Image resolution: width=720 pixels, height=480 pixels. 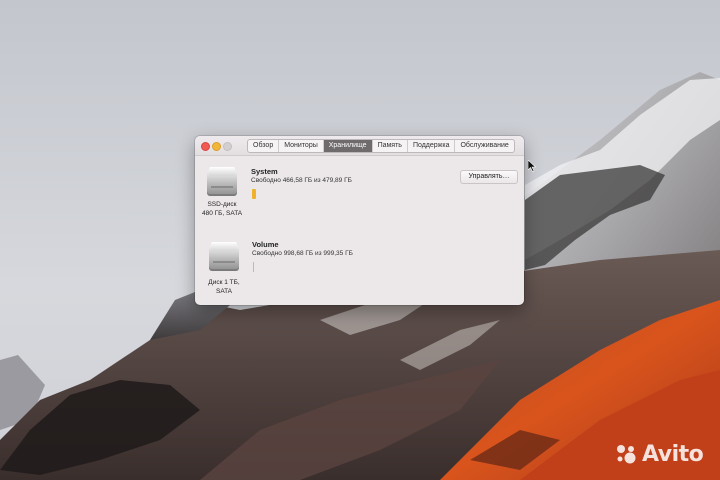 I want to click on volume-name: Volume, so click(x=265, y=244).